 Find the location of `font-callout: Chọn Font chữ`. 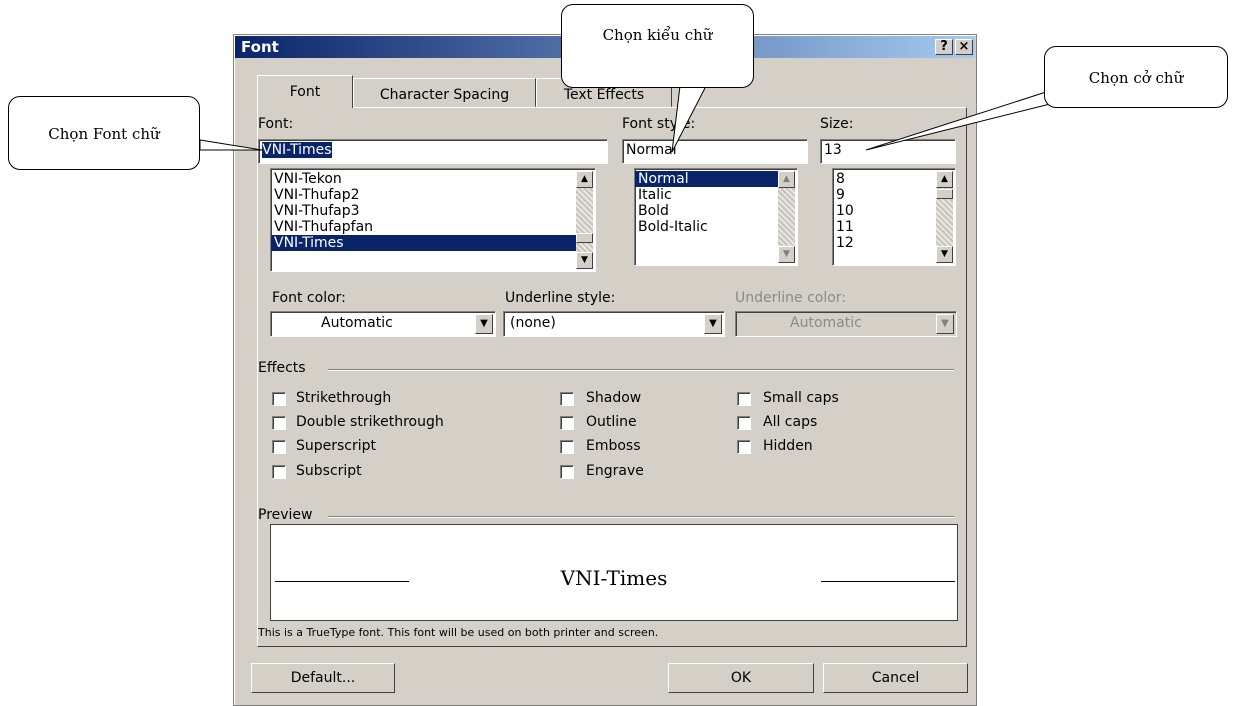

font-callout: Chọn Font chữ is located at coordinates (104, 133).